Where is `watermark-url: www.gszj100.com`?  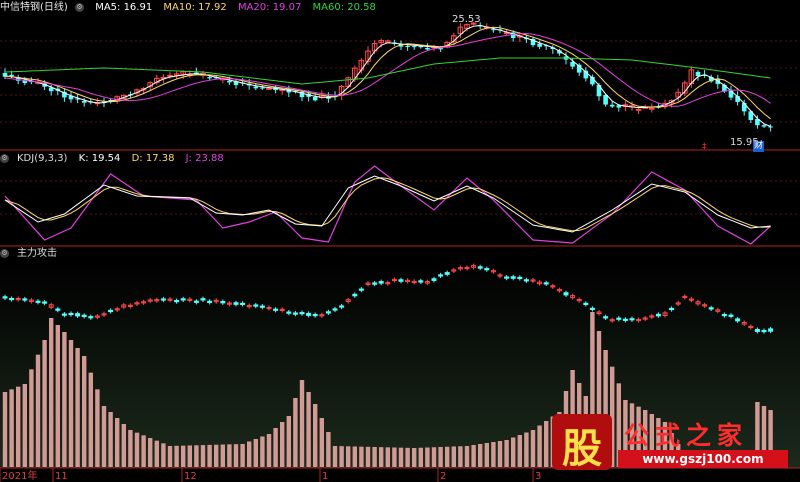 watermark-url: www.gszj100.com is located at coordinates (703, 459).